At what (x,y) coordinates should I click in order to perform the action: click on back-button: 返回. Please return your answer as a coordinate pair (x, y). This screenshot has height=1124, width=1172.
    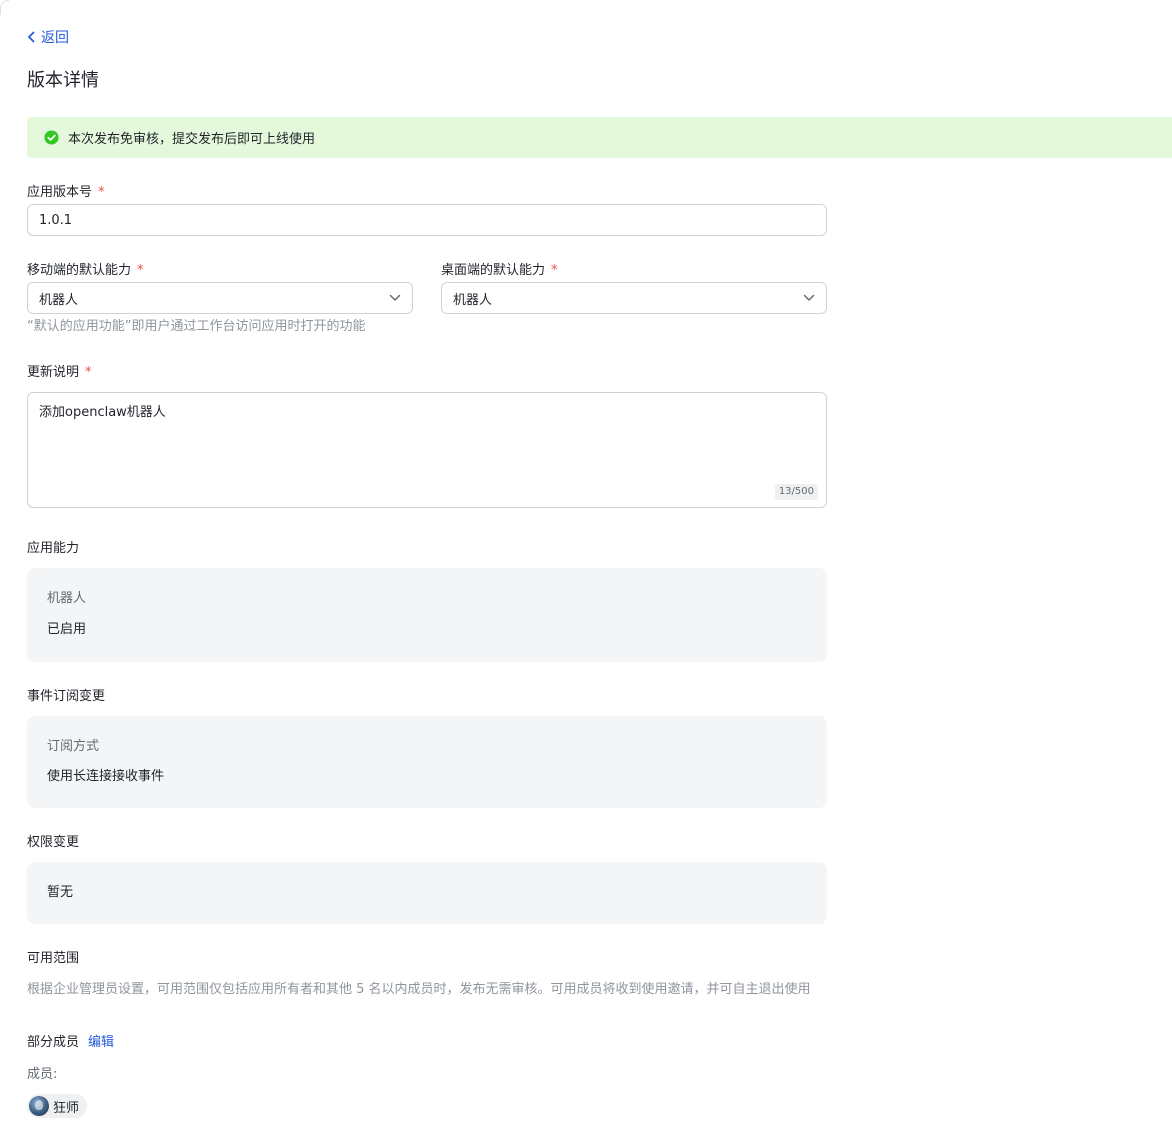
    Looking at the image, I should click on (48, 37).